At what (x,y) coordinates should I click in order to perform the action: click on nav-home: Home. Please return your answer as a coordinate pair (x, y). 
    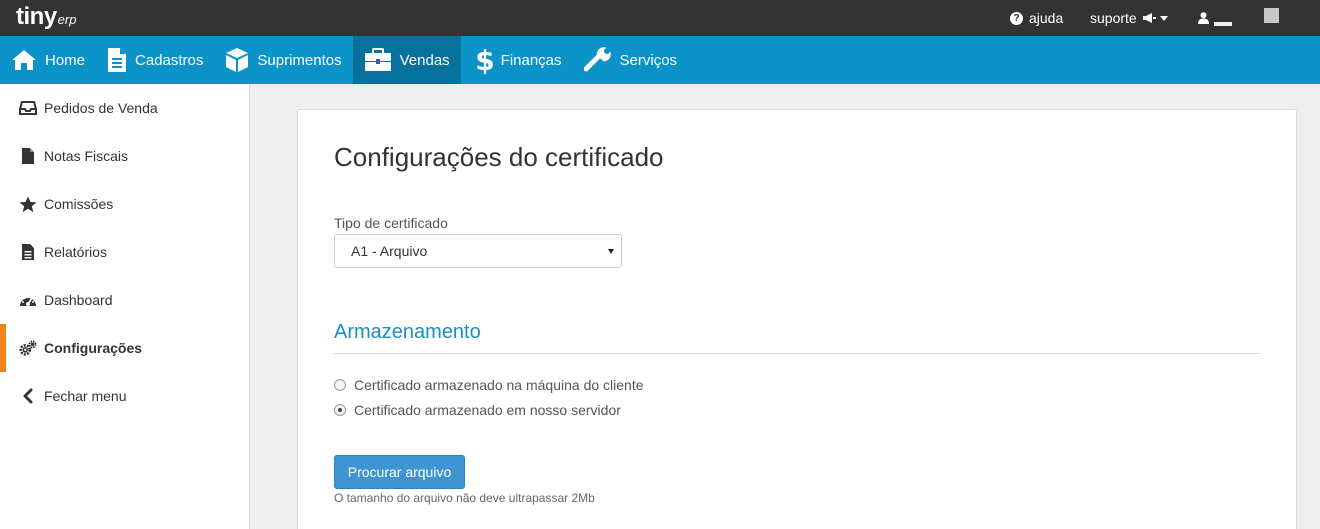
    Looking at the image, I should click on (48, 60).